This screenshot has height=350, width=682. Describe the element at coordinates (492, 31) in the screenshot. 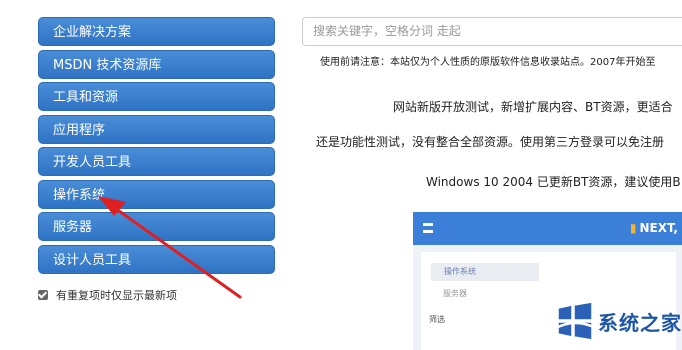

I see `search-input: 搜索关键字，空格分词 走起` at that location.